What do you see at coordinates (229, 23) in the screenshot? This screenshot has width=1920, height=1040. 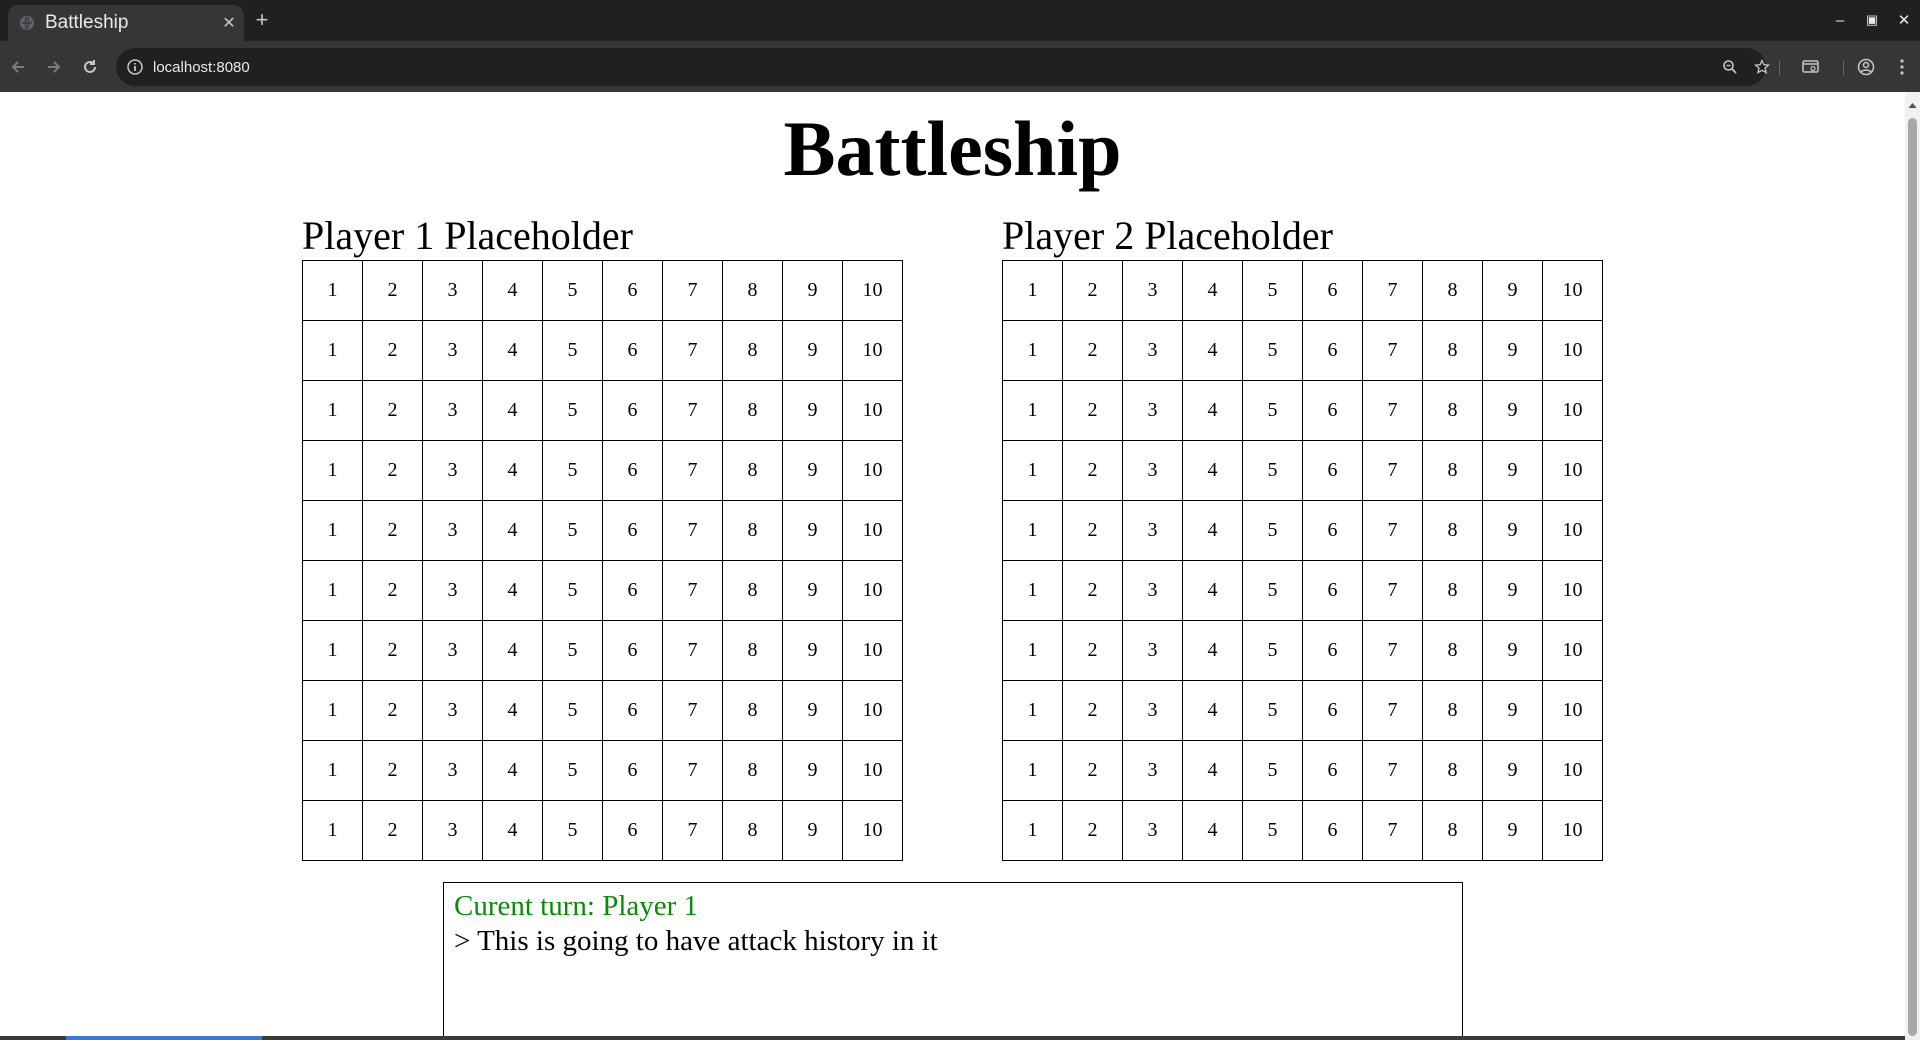 I see `close-icon: ✕` at bounding box center [229, 23].